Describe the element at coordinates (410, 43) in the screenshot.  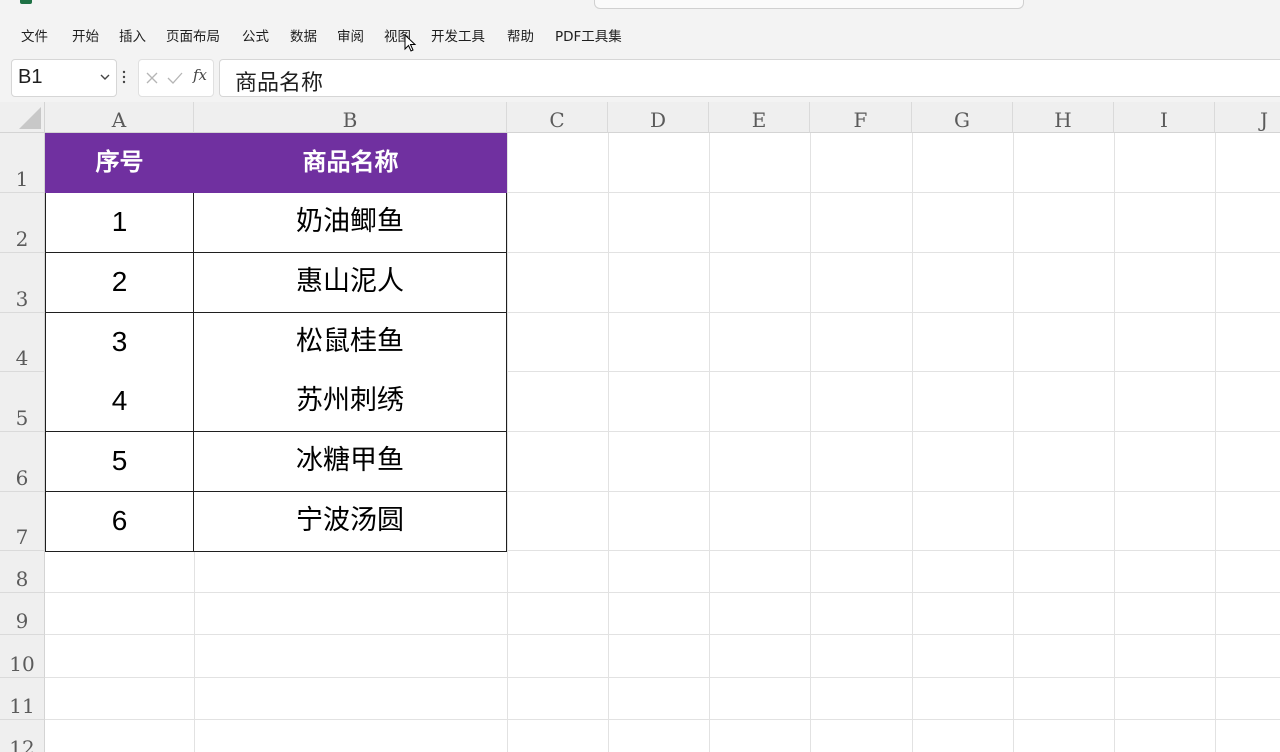
I see `mouse-pointer-icon` at that location.